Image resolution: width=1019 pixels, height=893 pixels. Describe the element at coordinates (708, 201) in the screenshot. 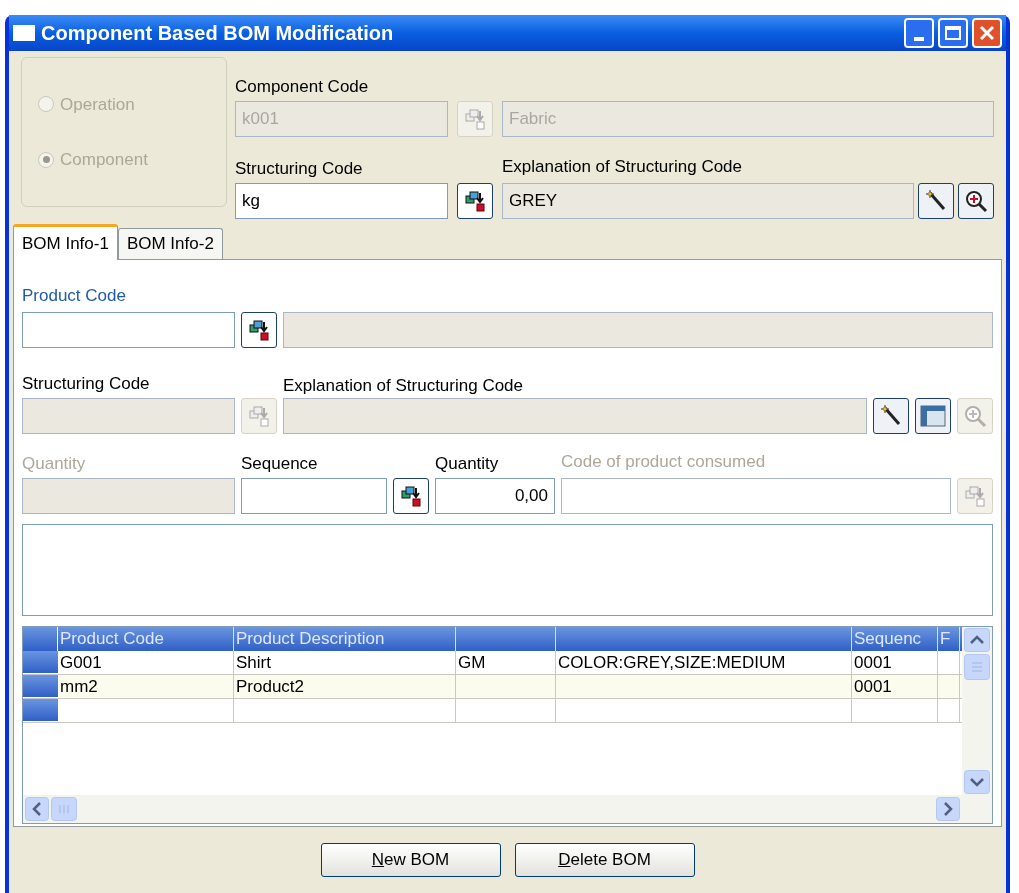

I see `explanation-field: GREY` at that location.